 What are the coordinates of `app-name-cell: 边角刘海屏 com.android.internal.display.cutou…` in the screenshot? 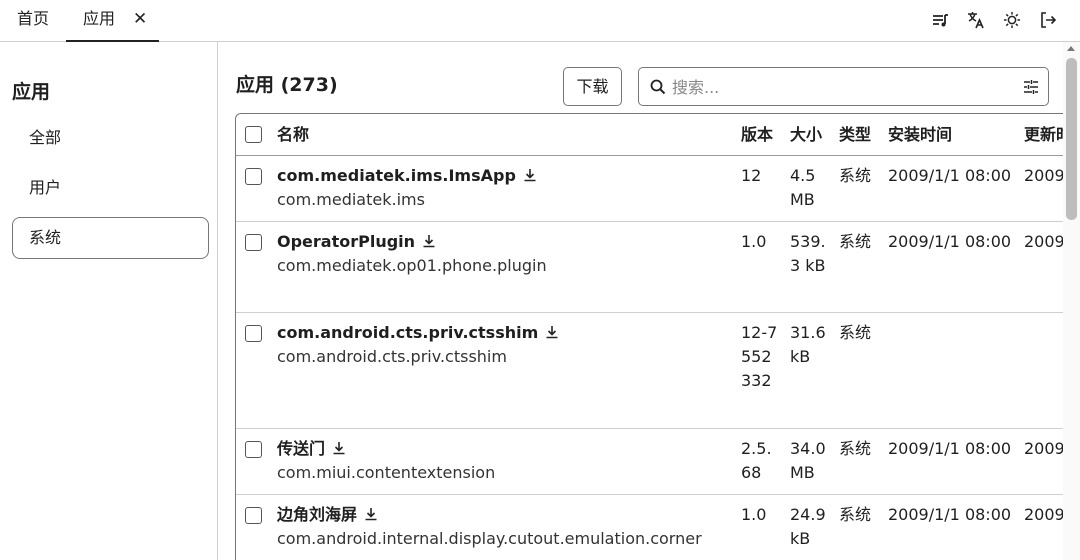 It's located at (507, 527).